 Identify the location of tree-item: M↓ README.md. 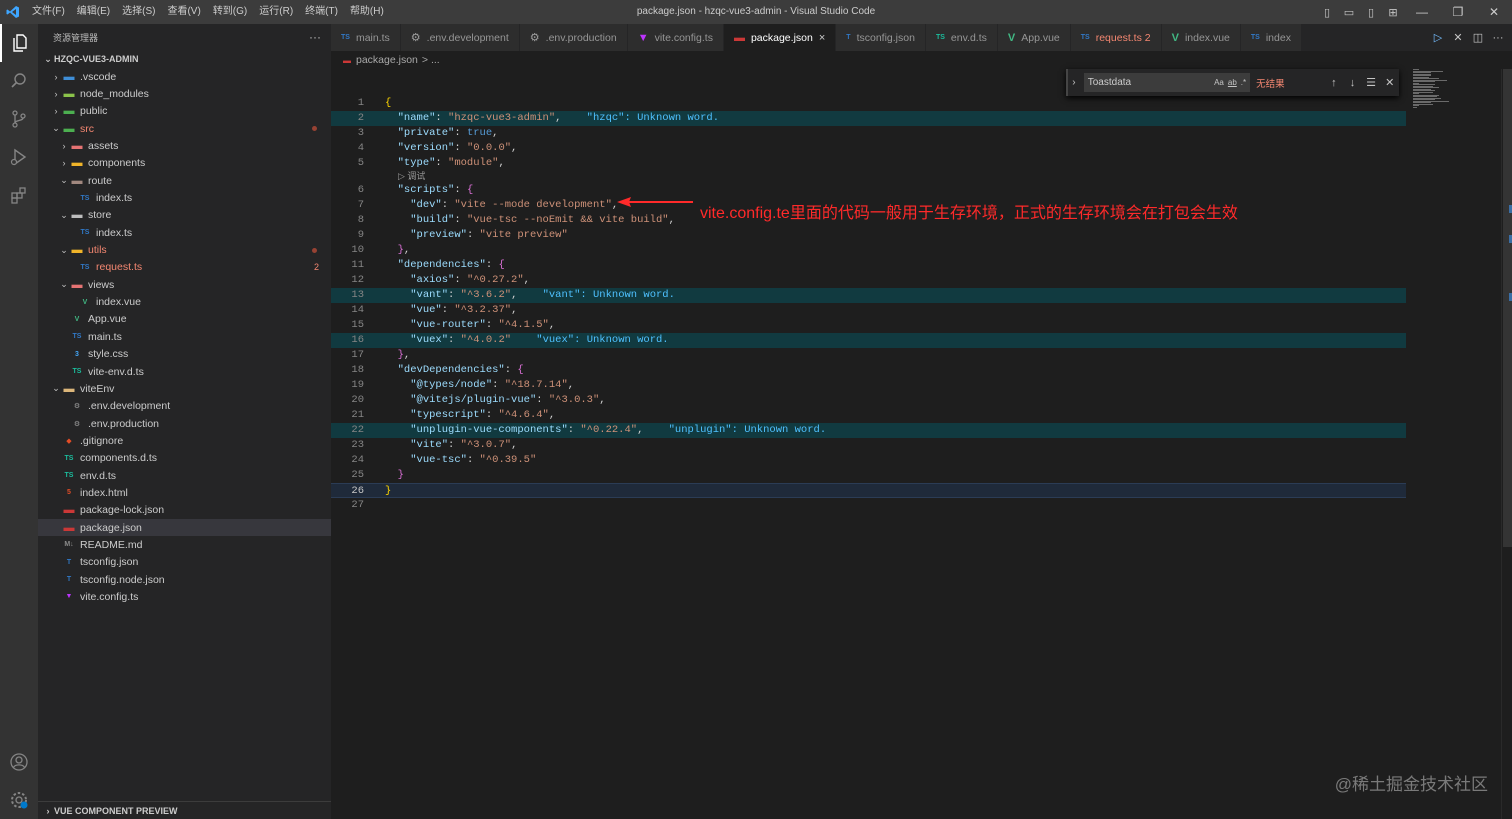
(184, 544).